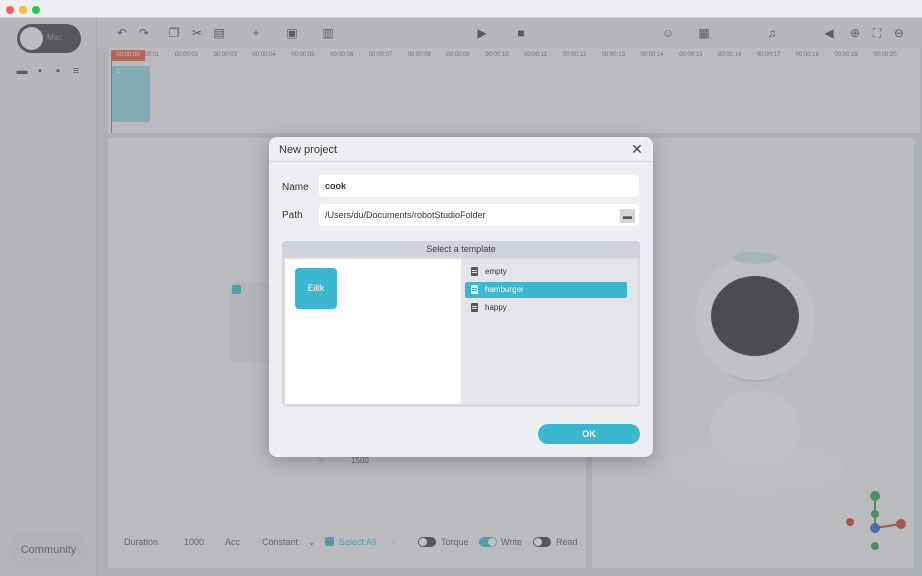 The width and height of the screenshot is (922, 576). What do you see at coordinates (295, 187) in the screenshot?
I see `name-label: Name` at bounding box center [295, 187].